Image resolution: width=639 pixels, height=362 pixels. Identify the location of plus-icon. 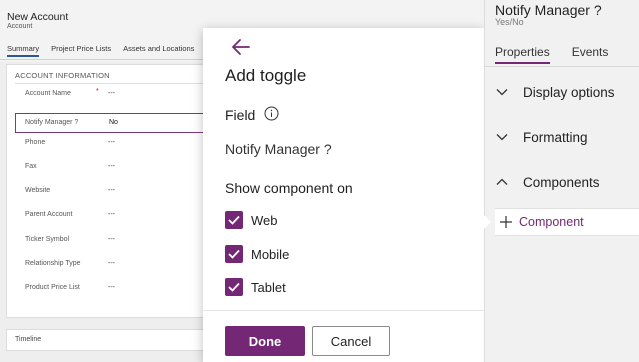
(506, 222).